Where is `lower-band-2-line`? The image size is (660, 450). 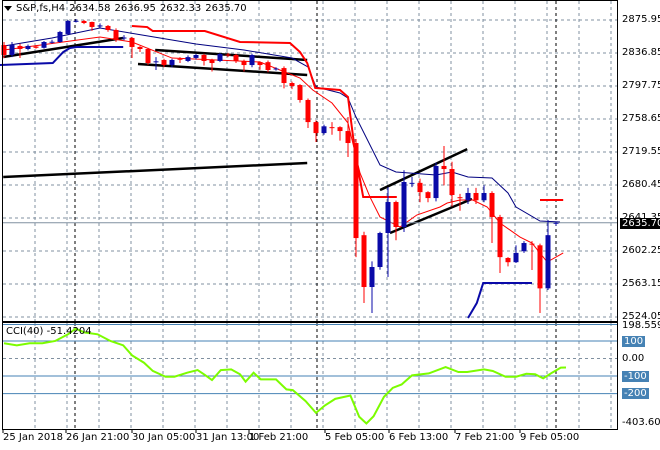 lower-band-2-line is located at coordinates (499, 300).